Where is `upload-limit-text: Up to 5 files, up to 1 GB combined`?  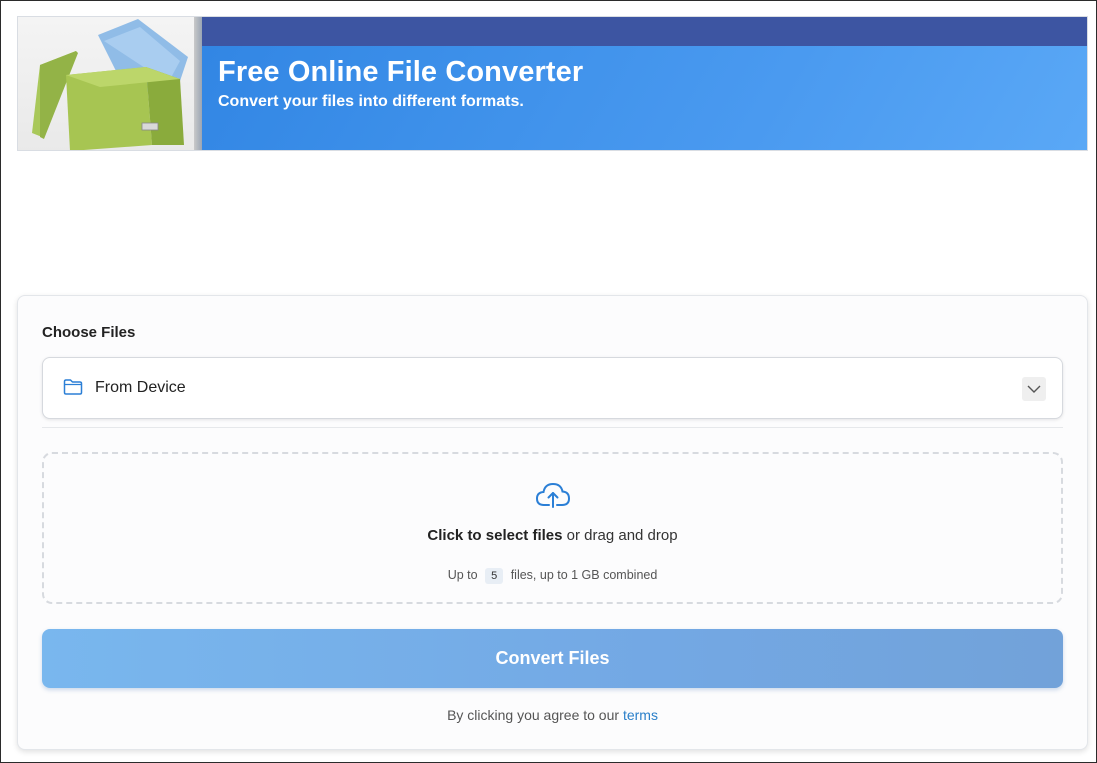 upload-limit-text: Up to 5 files, up to 1 GB combined is located at coordinates (552, 576).